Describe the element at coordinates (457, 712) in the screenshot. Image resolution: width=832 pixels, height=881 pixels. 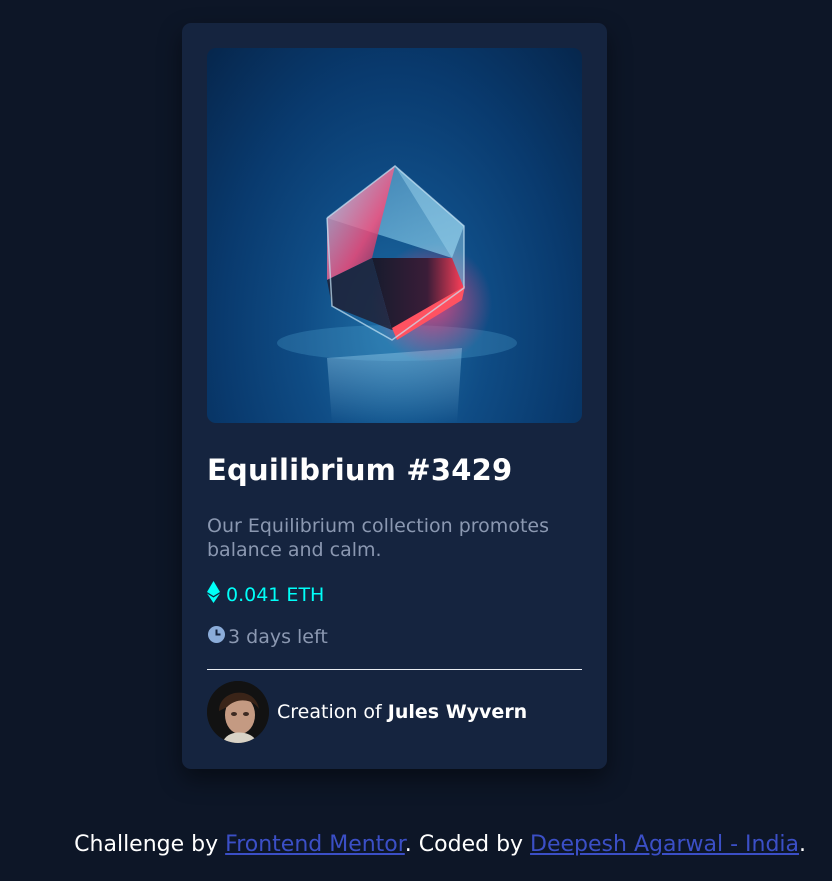
I see `creator-name: Jules Wyvern` at that location.